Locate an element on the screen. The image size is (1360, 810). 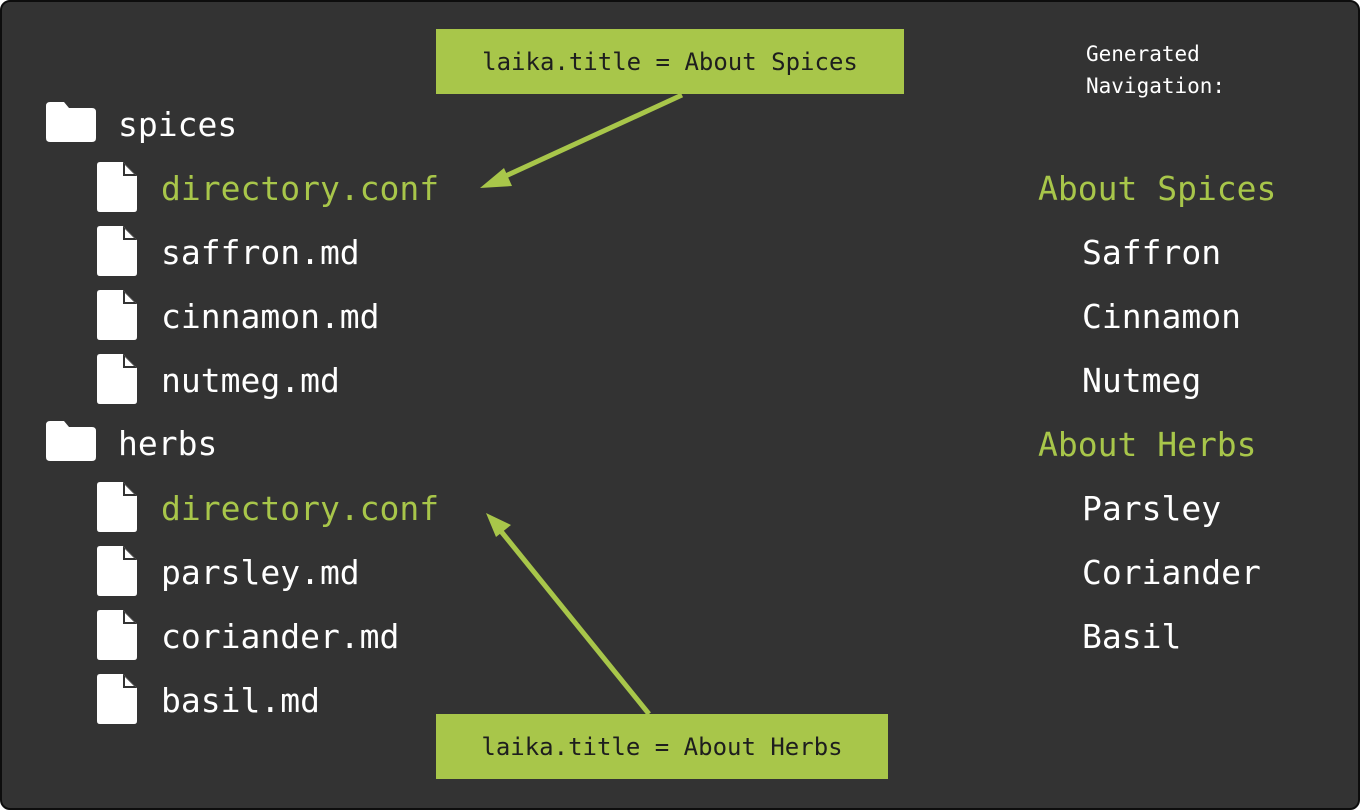
nav-section-title-herbs: About Herbs is located at coordinates (1147, 444).